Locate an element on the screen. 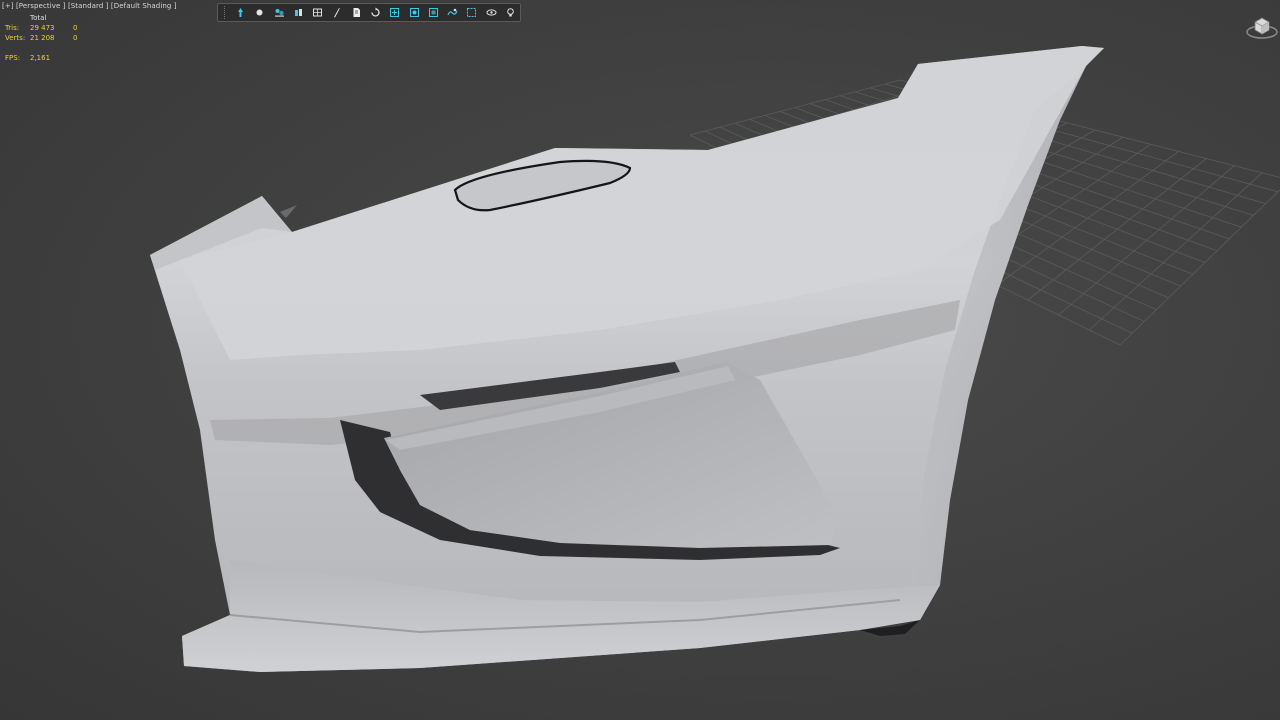 This screenshot has height=720, width=1280. region-button is located at coordinates (413, 12).